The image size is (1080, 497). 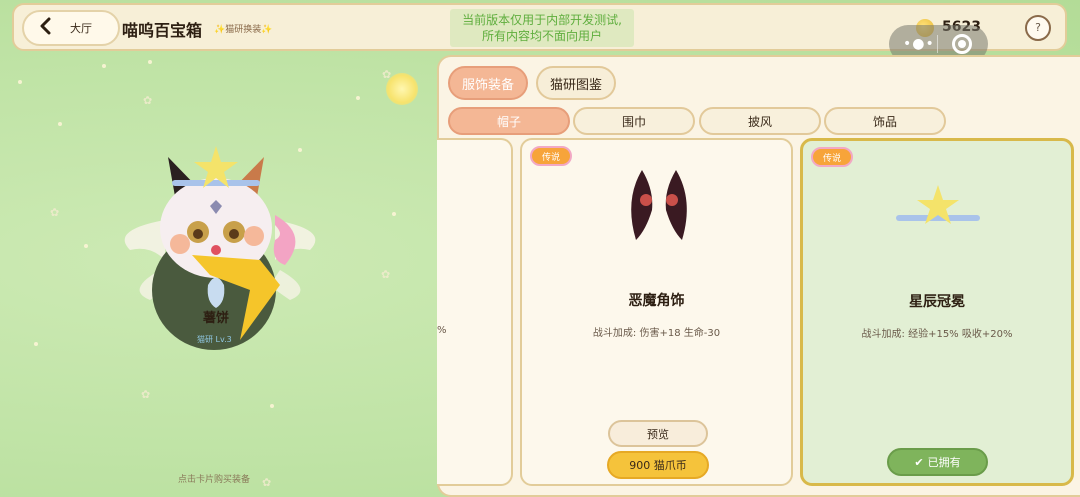 I want to click on owned-button: ✔ 已拥有, so click(x=937, y=462).